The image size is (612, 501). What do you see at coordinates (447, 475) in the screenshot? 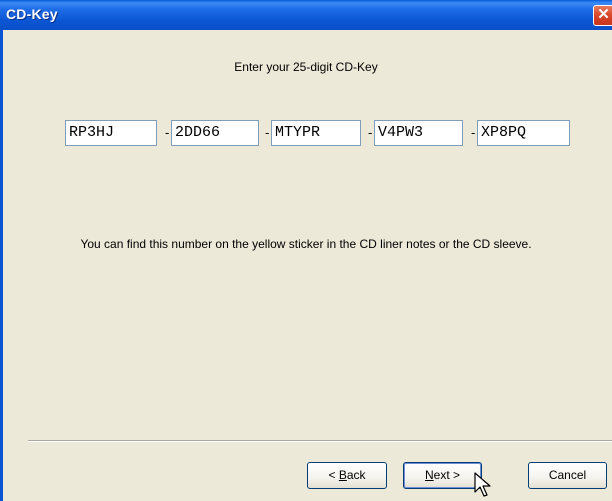
I see `next-button-label: ext >` at bounding box center [447, 475].